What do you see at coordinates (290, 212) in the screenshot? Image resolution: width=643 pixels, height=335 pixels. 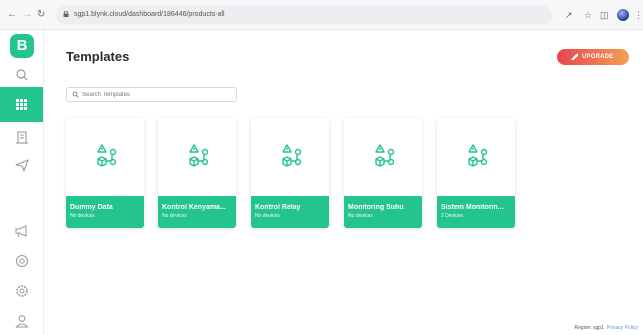 I see `template-footer: Kontrol Relay No devices` at bounding box center [290, 212].